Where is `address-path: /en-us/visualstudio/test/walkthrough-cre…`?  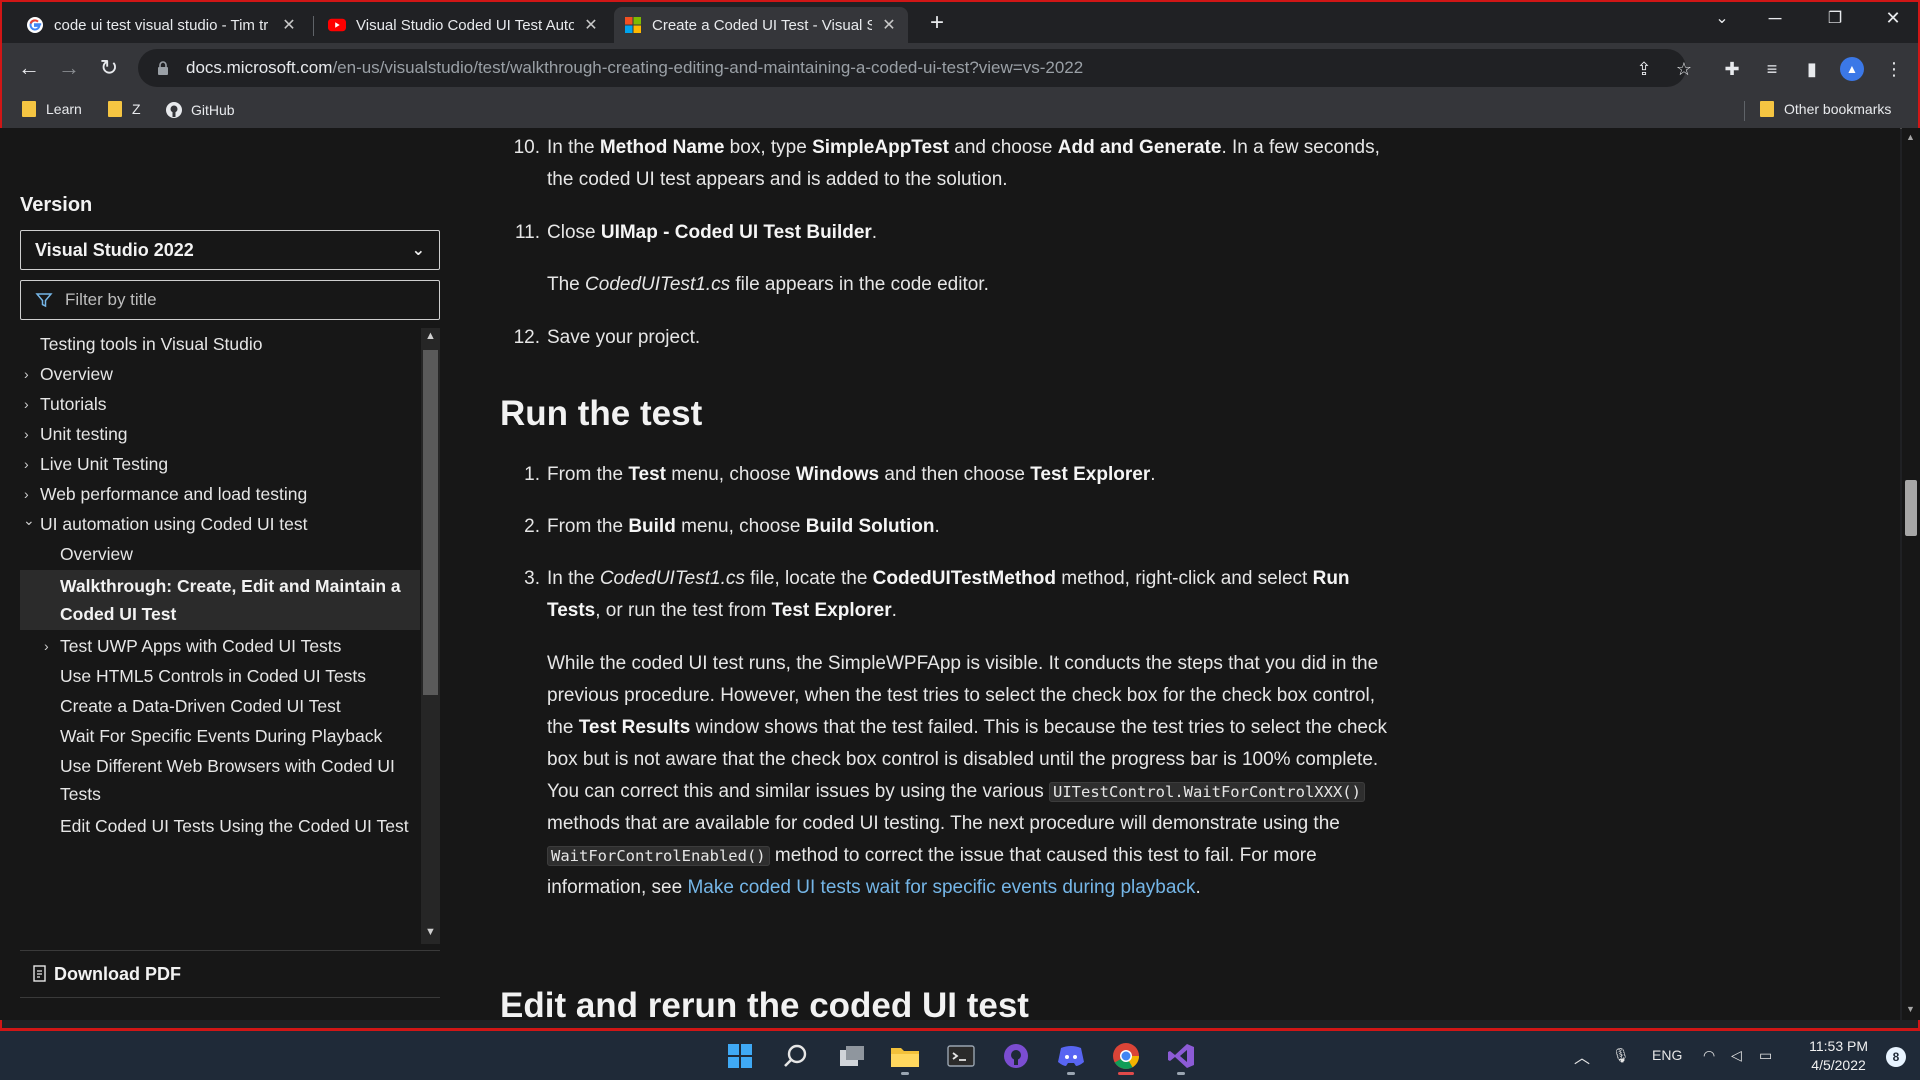 address-path: /en-us/visualstudio/test/walkthrough-cre… is located at coordinates (708, 67).